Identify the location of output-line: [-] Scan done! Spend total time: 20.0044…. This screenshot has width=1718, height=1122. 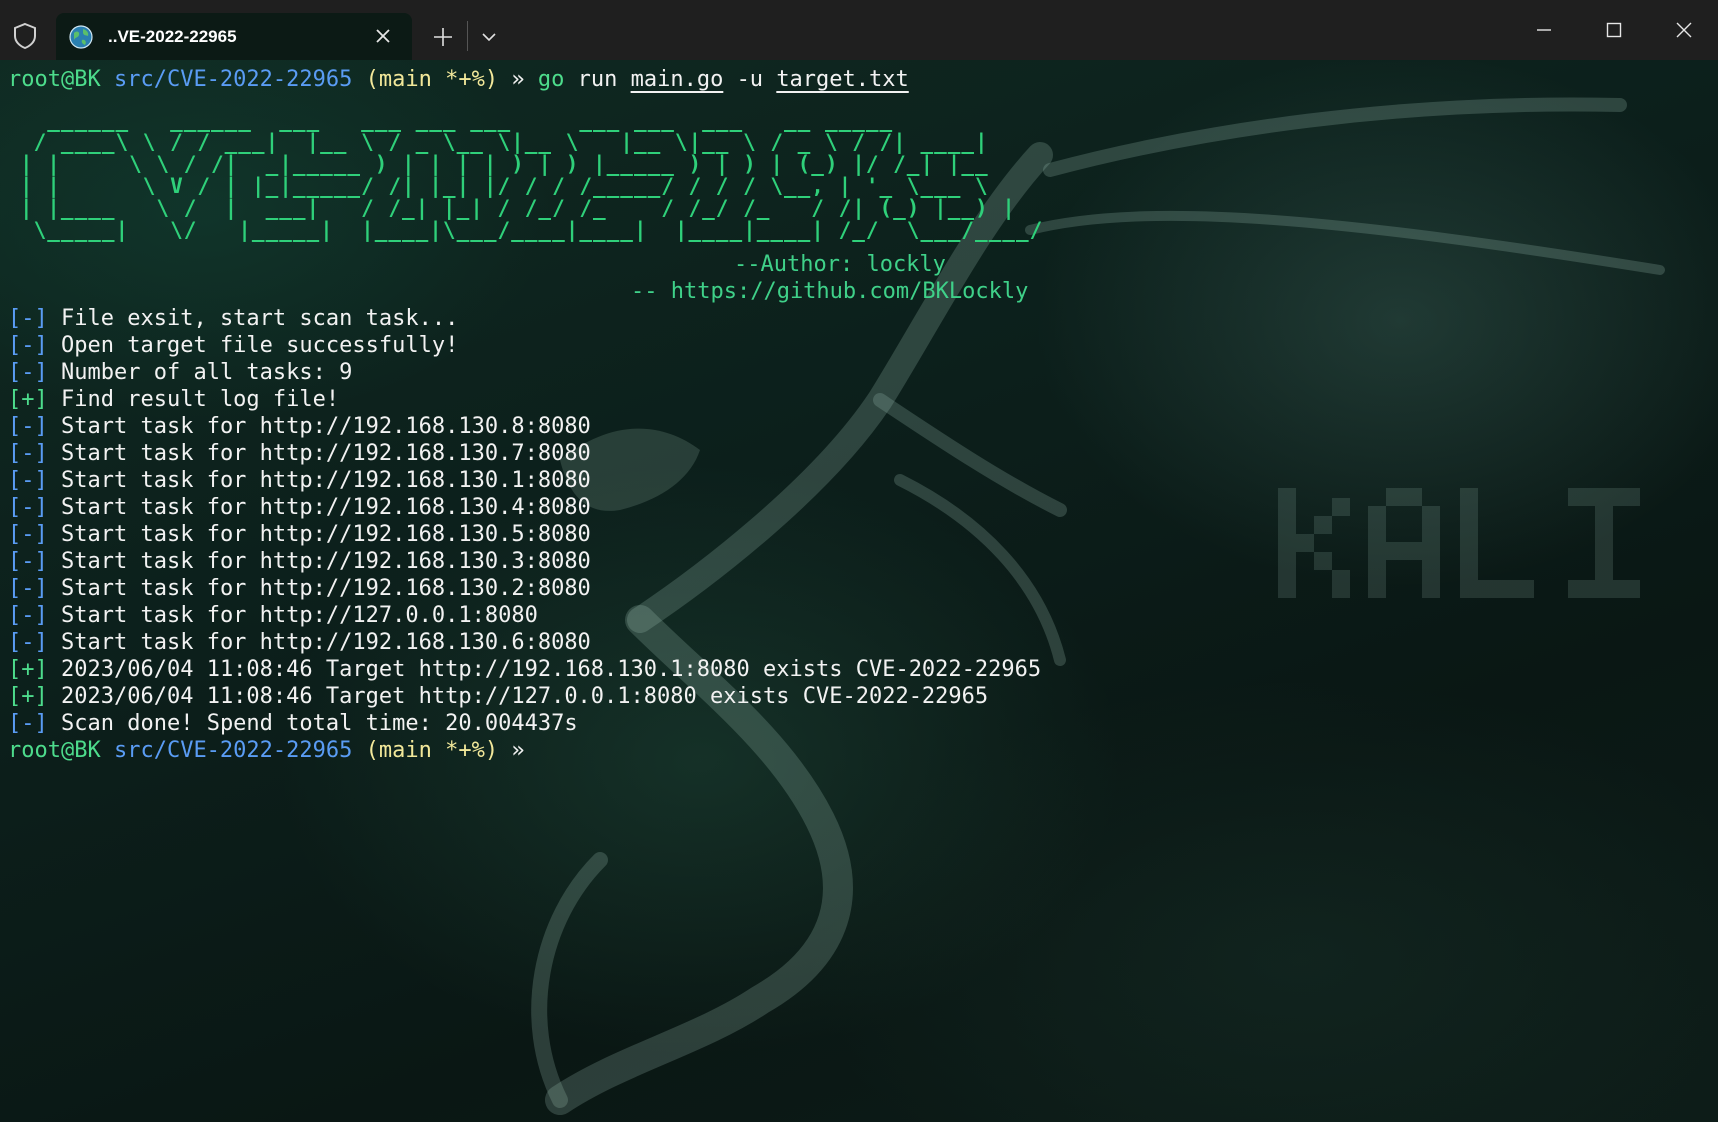
(858, 723).